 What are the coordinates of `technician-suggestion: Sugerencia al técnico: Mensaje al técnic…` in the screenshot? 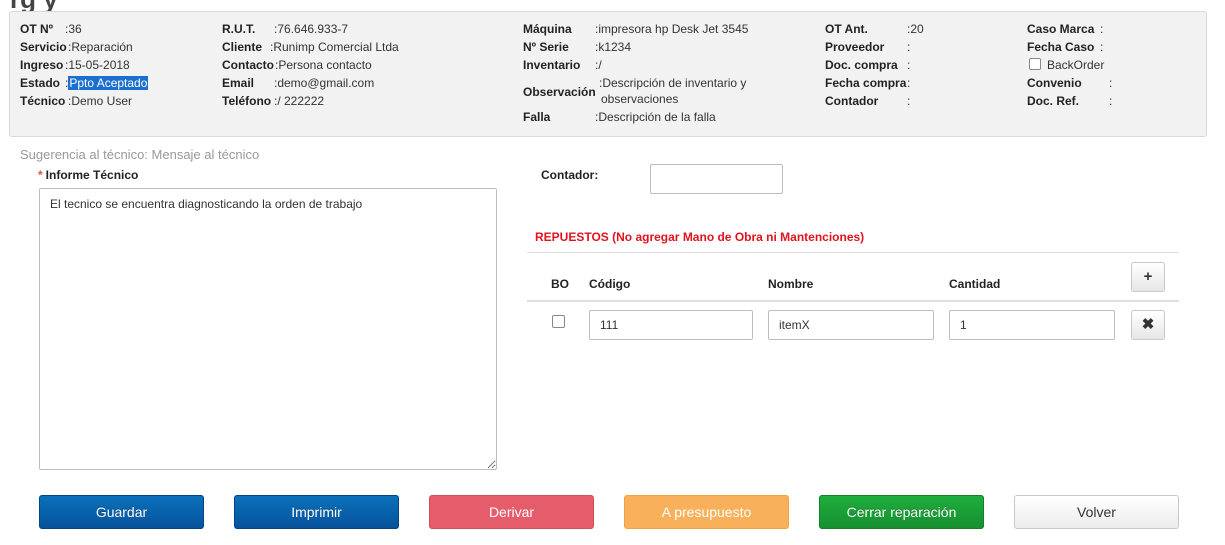 It's located at (140, 154).